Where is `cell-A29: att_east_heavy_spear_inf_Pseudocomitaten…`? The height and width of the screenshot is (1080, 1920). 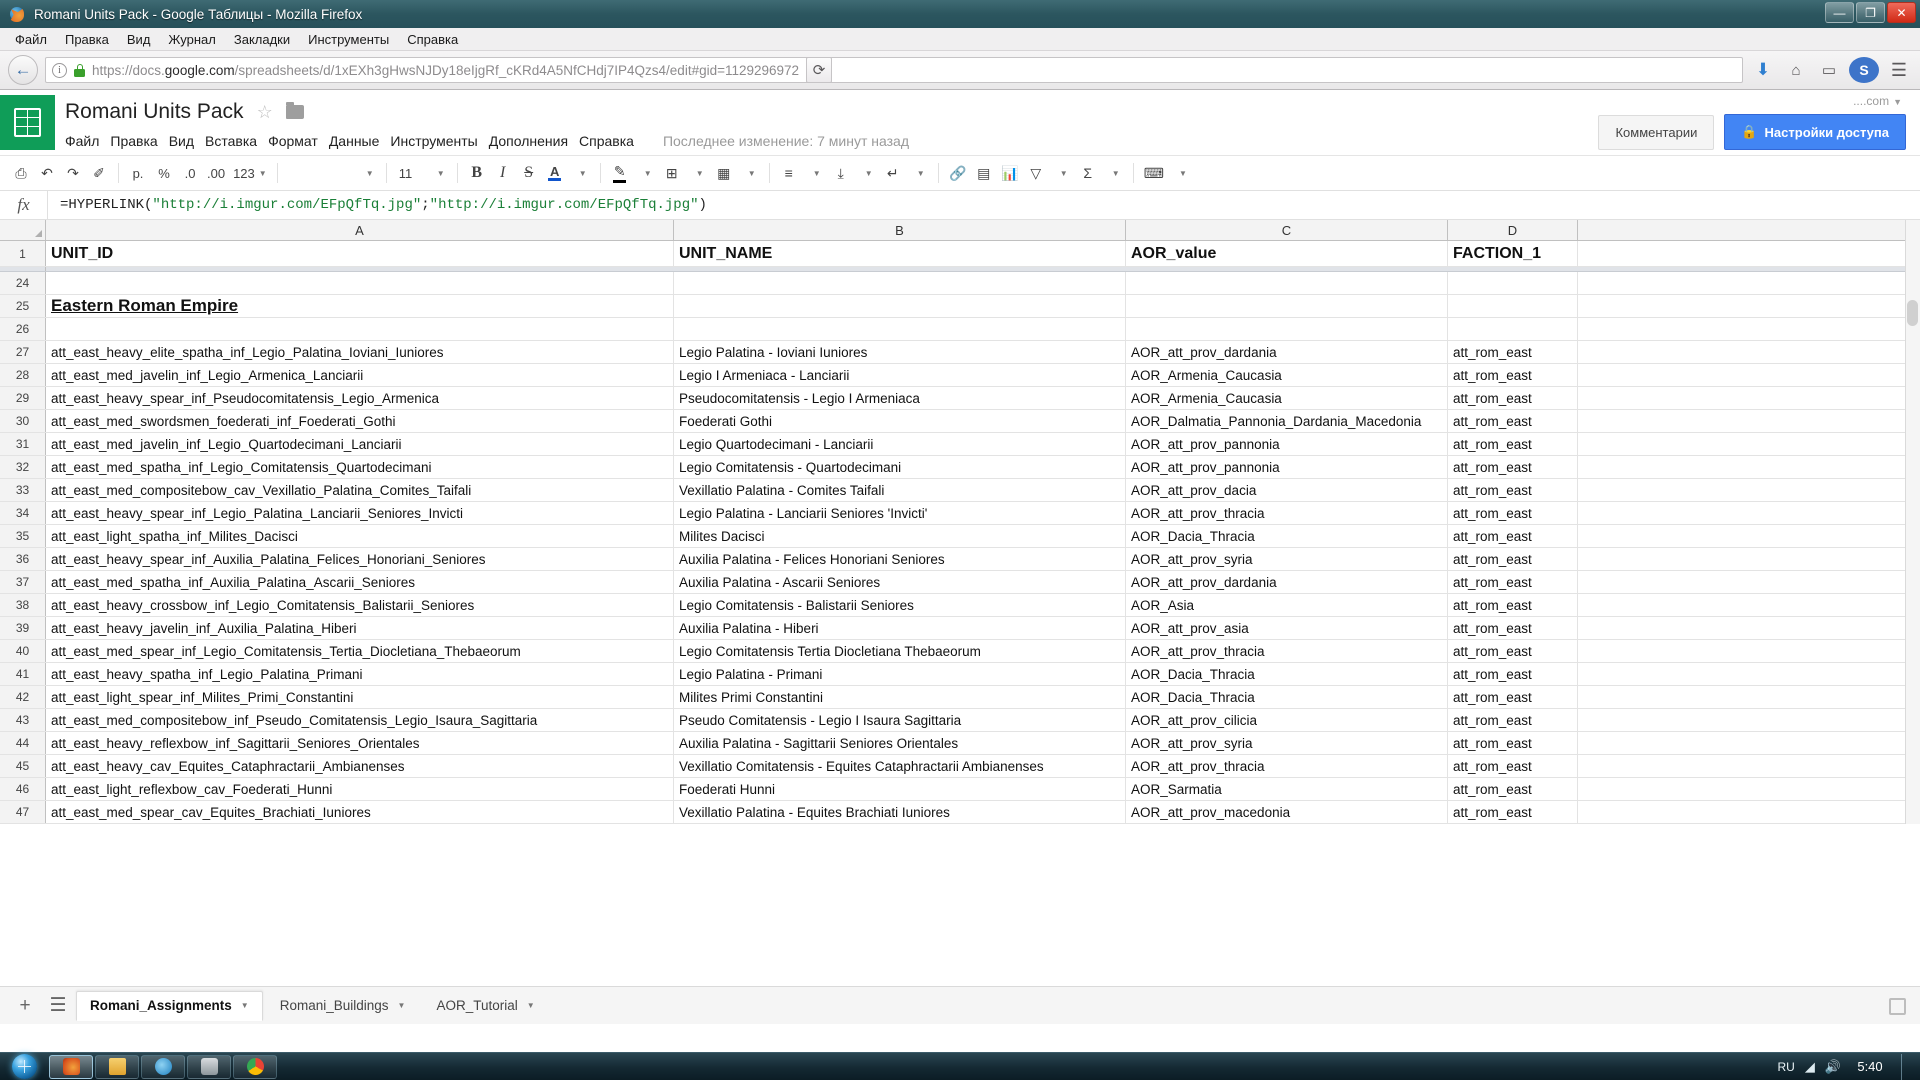 cell-A29: att_east_heavy_spear_inf_Pseudocomitaten… is located at coordinates (360, 398).